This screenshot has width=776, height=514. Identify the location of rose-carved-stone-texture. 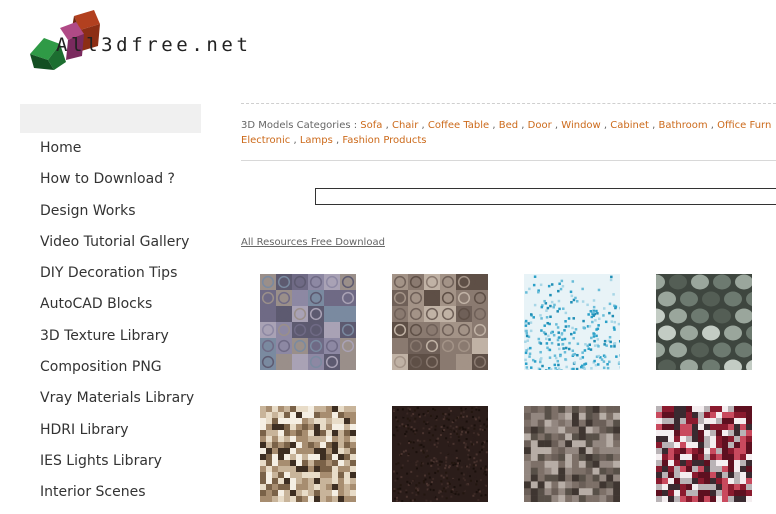
(440, 322).